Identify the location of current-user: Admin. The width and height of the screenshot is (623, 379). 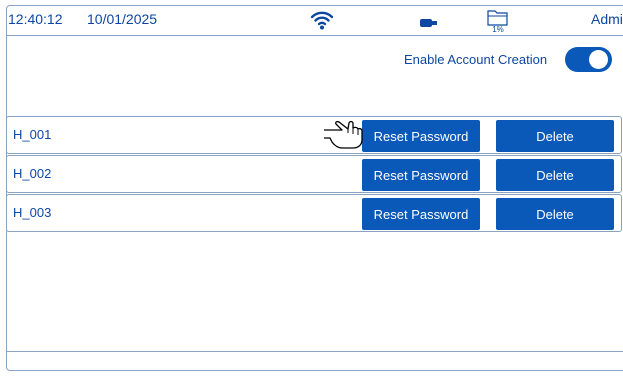
(607, 19).